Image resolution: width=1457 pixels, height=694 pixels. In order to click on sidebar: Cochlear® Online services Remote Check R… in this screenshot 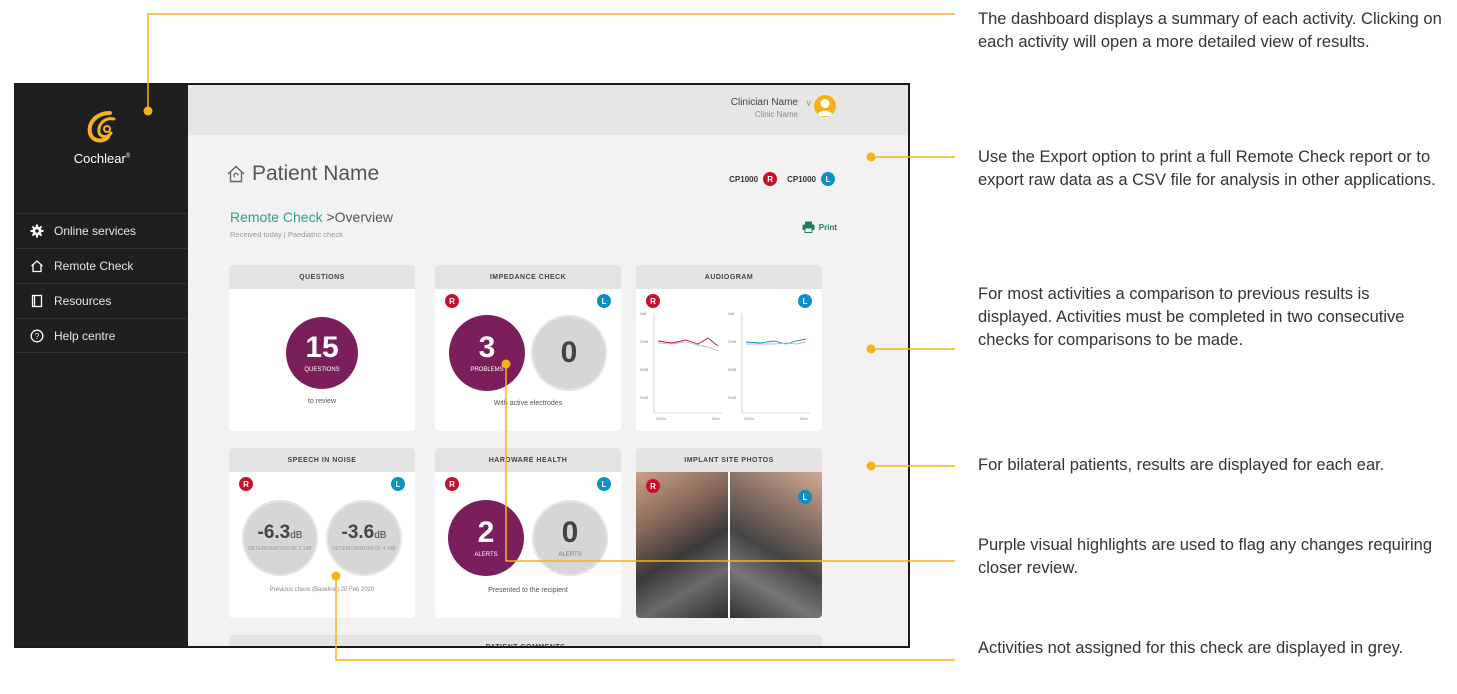, I will do `click(102, 365)`.